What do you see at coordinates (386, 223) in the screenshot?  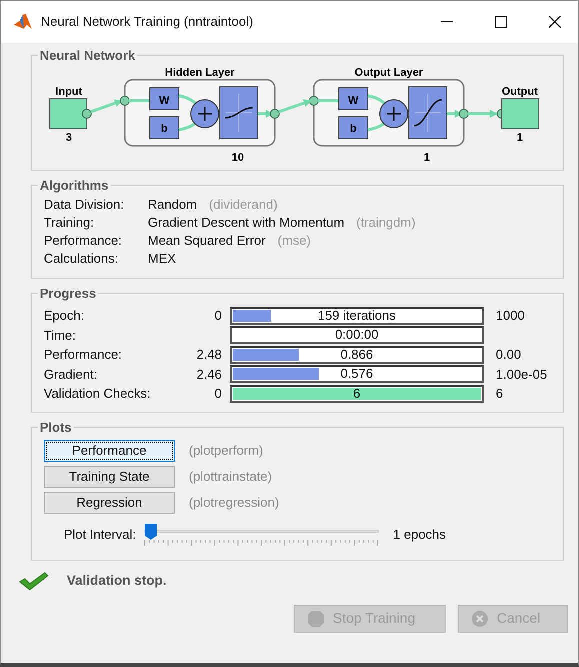 I see `function-name: (traingdm)` at bounding box center [386, 223].